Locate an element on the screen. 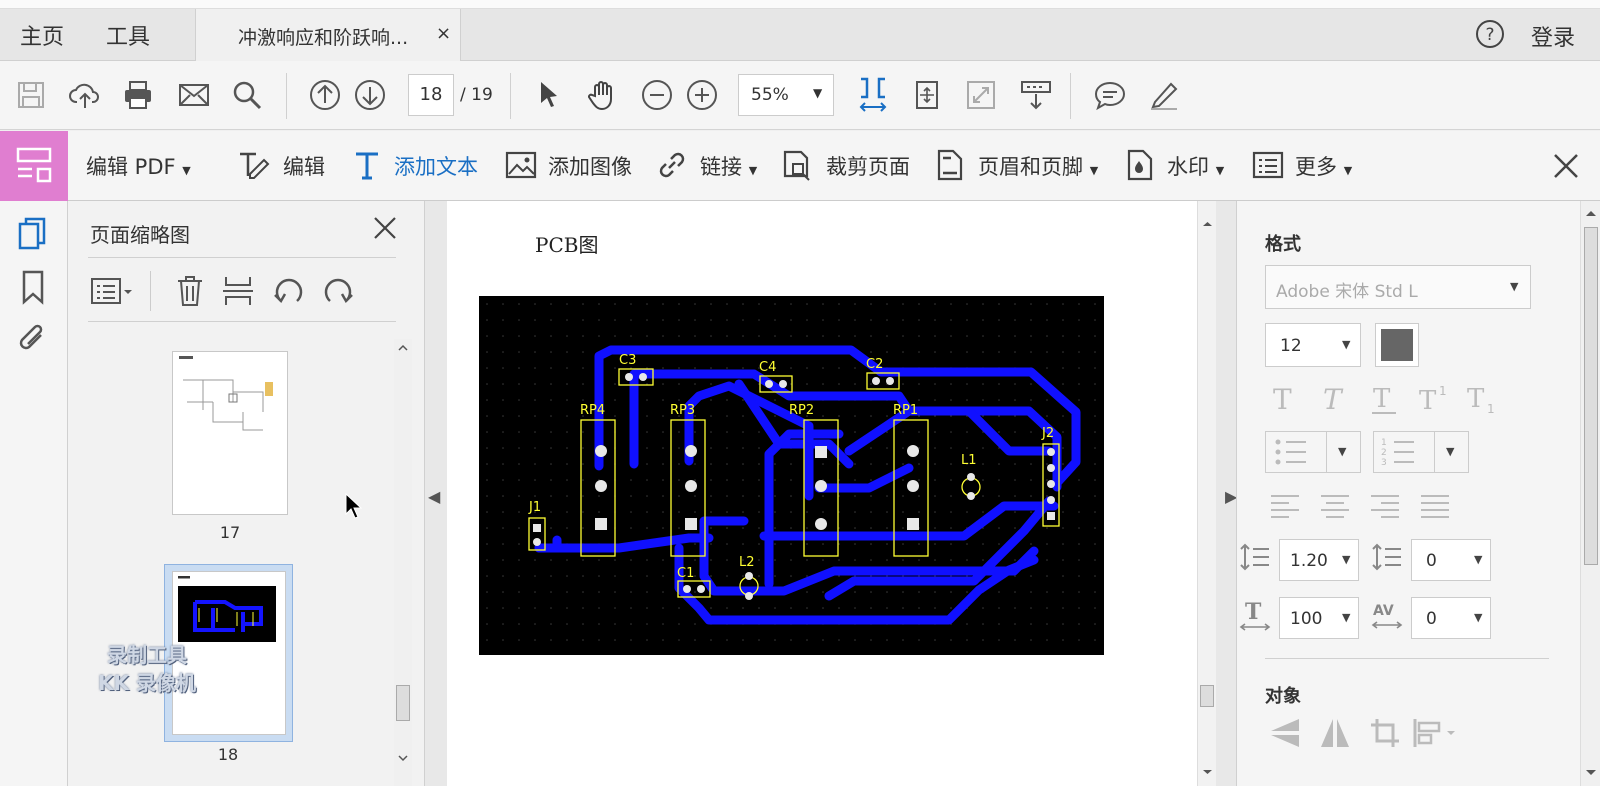  font-family-select: Adobe 宋体 Std L ▼ is located at coordinates (1398, 287).